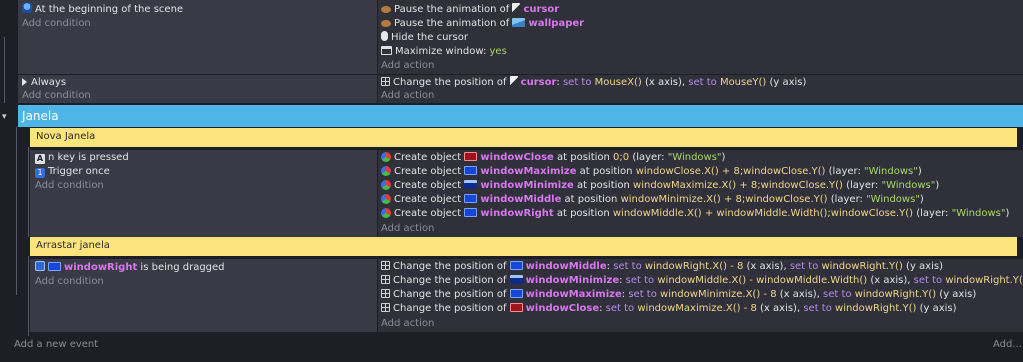 The image size is (1023, 362). What do you see at coordinates (40, 116) in the screenshot?
I see `group-title: Janela` at bounding box center [40, 116].